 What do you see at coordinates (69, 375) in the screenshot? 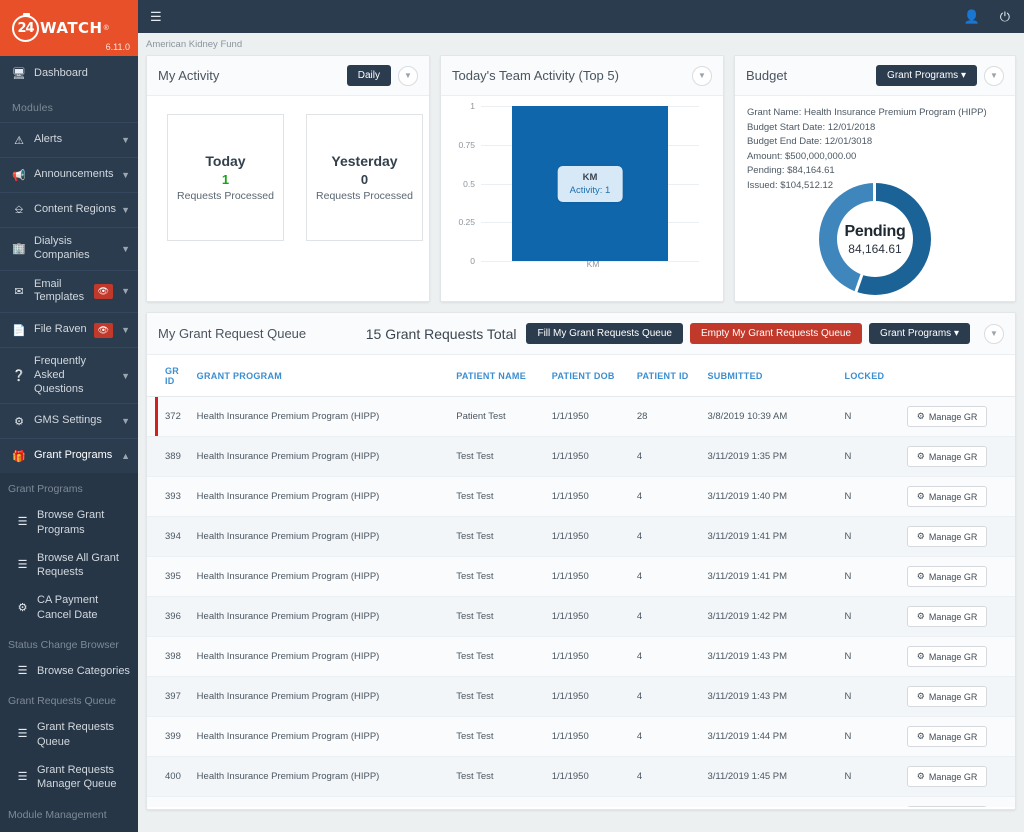
I see `sidebar-item-faq: ❔ Frequently Asked Questions ▼` at bounding box center [69, 375].